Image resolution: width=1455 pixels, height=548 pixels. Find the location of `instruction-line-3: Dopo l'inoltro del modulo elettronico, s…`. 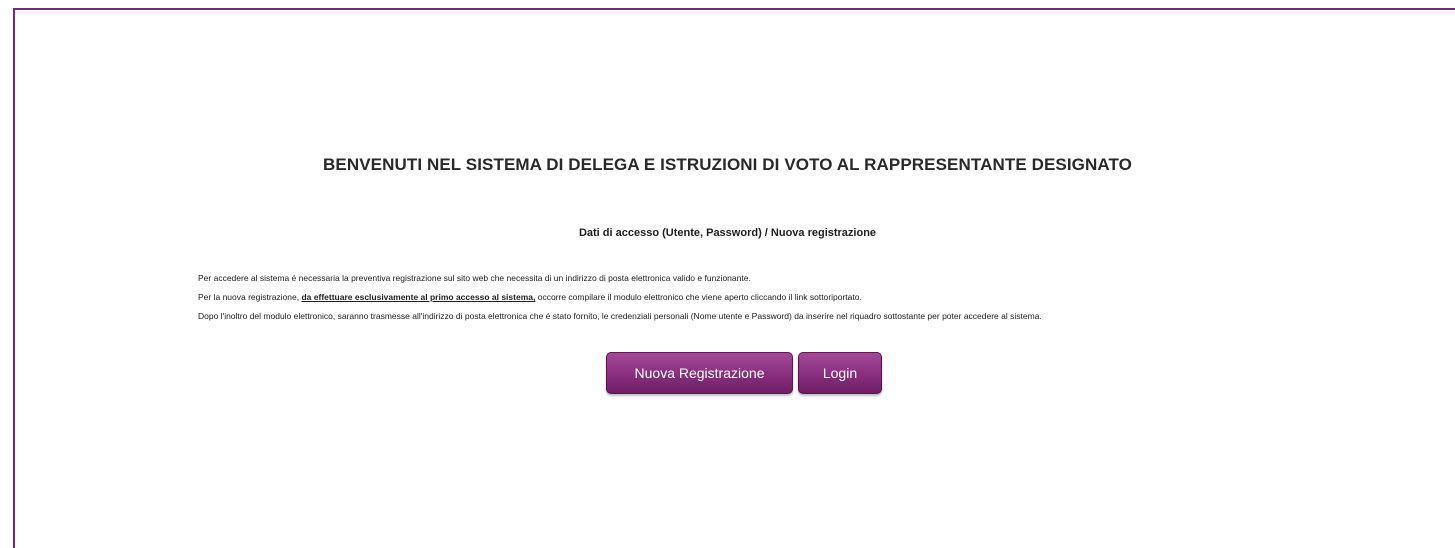

instruction-line-3: Dopo l'inoltro del modulo elettronico, s… is located at coordinates (620, 316).